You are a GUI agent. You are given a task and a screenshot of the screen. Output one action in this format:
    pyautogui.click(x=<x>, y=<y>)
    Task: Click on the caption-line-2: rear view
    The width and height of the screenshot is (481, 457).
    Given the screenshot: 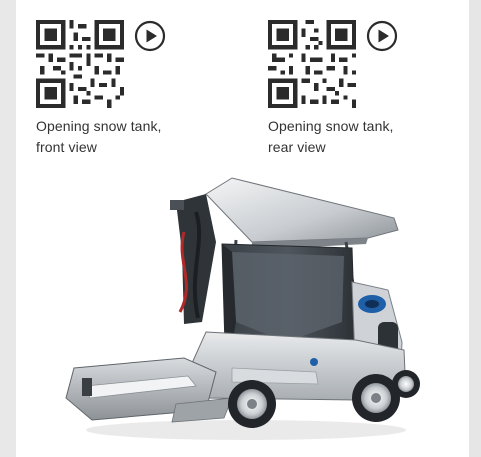 What is the action you would take?
    pyautogui.click(x=297, y=147)
    